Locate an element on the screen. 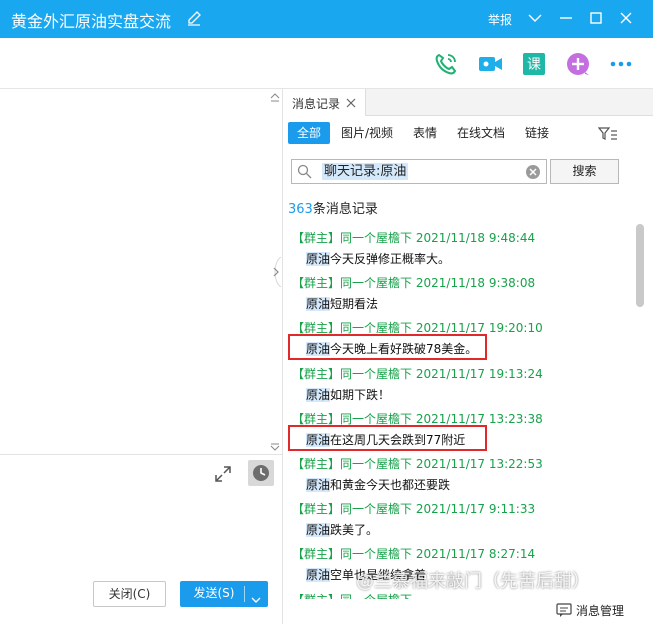  message-text: 原油如期下跌！ is located at coordinates (348, 394).